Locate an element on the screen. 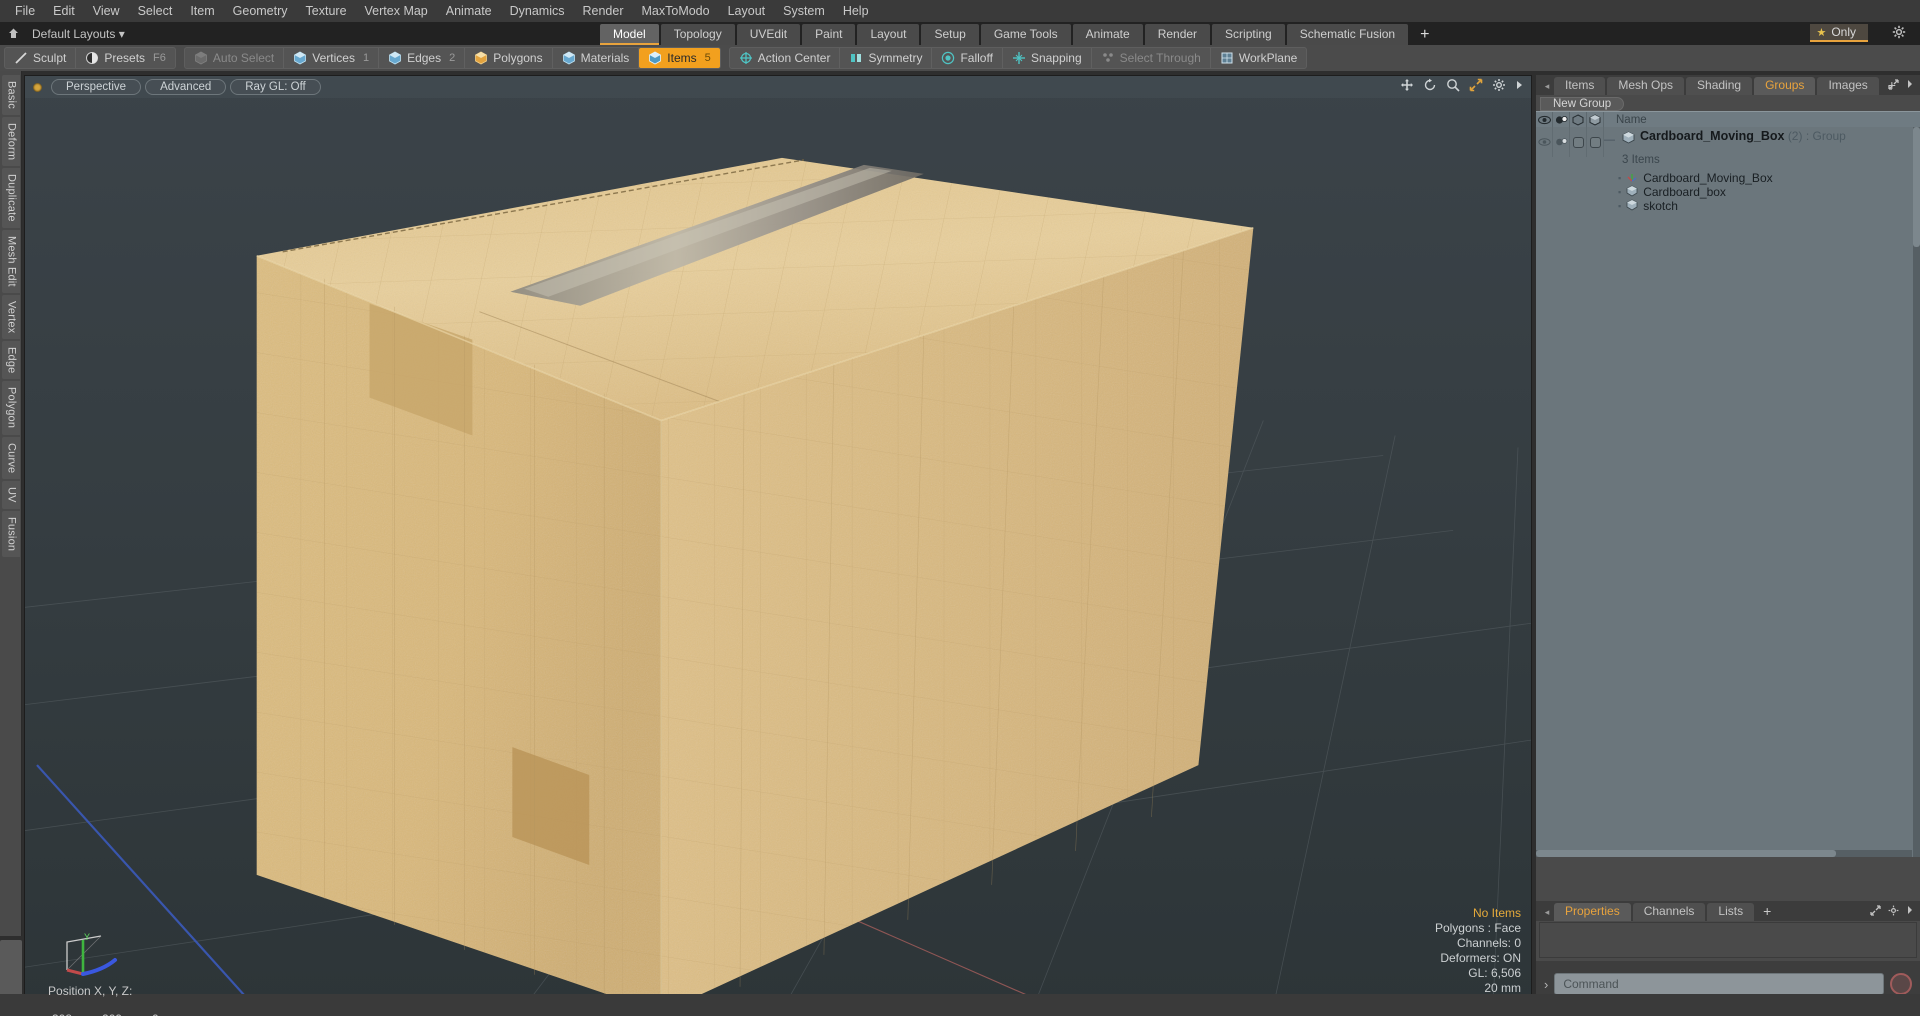 The width and height of the screenshot is (1920, 1016). menu-dynamics: Dynamics is located at coordinates (537, 11).